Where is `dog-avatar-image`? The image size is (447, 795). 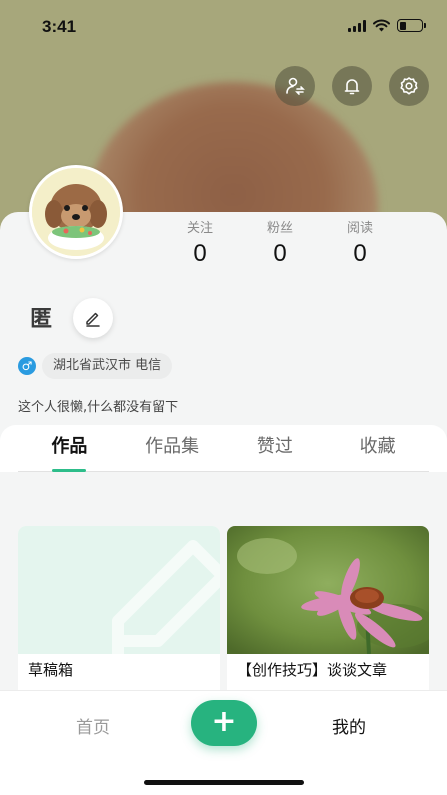 dog-avatar-image is located at coordinates (76, 212).